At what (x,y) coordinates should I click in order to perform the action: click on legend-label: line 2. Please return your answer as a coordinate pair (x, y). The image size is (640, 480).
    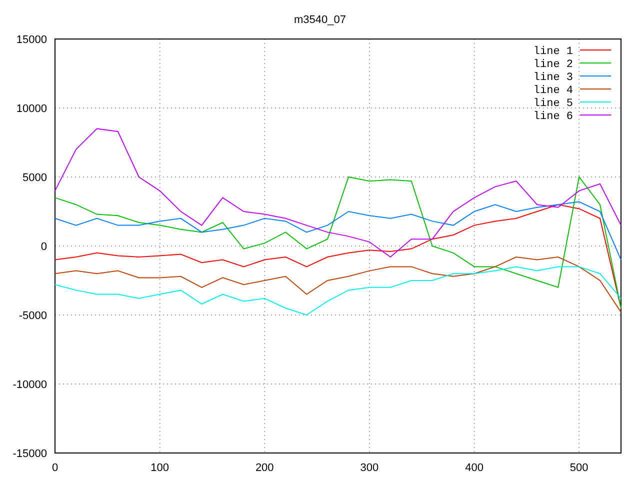
    Looking at the image, I should click on (553, 65).